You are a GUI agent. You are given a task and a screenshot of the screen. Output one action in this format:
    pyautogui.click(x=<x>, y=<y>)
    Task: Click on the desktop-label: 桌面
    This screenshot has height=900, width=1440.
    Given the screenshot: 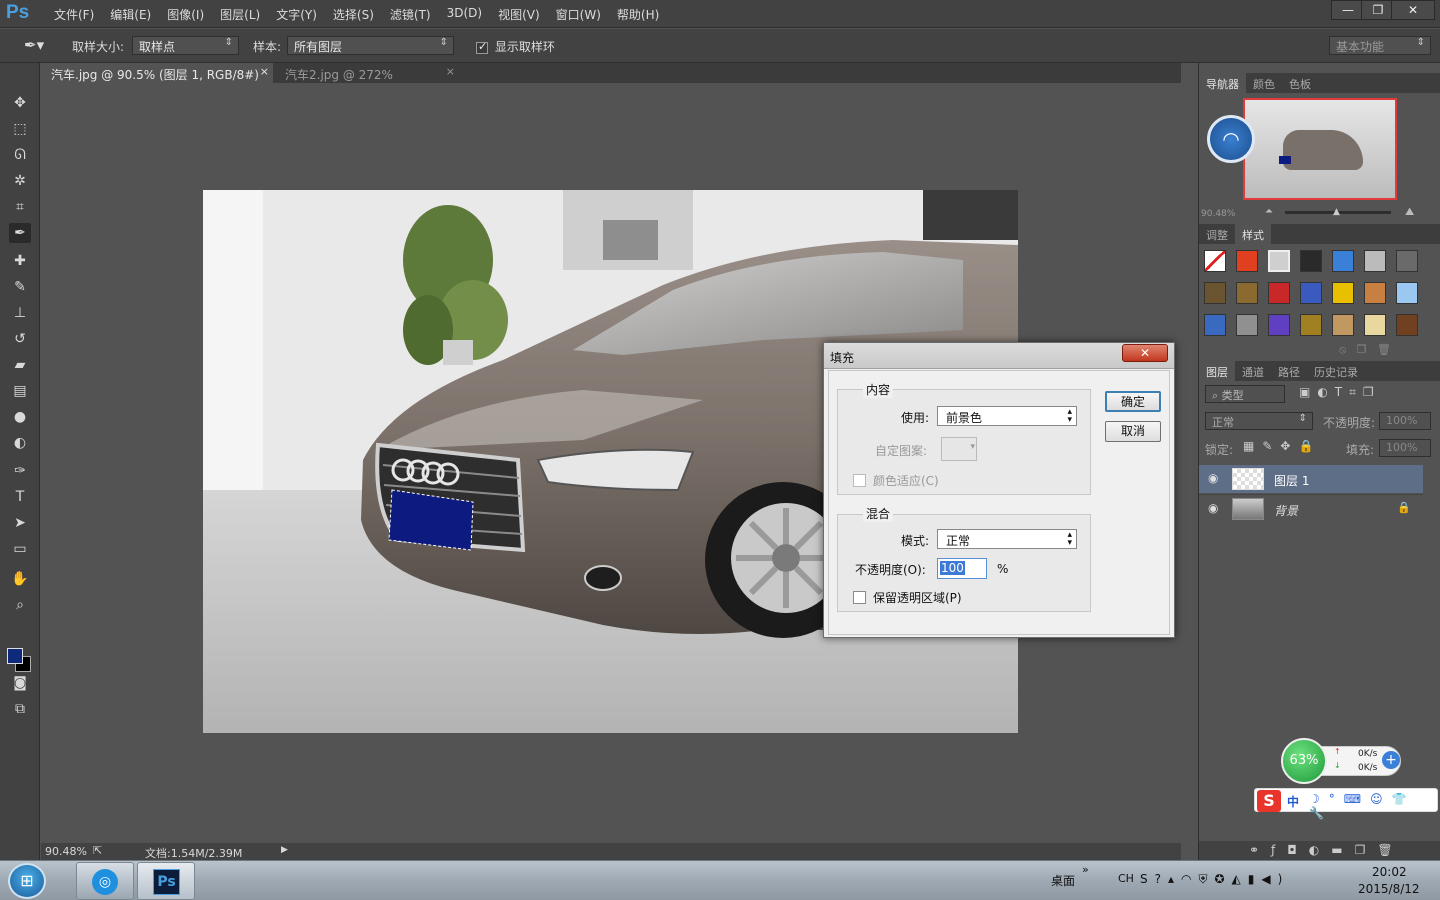 What is the action you would take?
    pyautogui.click(x=1063, y=880)
    